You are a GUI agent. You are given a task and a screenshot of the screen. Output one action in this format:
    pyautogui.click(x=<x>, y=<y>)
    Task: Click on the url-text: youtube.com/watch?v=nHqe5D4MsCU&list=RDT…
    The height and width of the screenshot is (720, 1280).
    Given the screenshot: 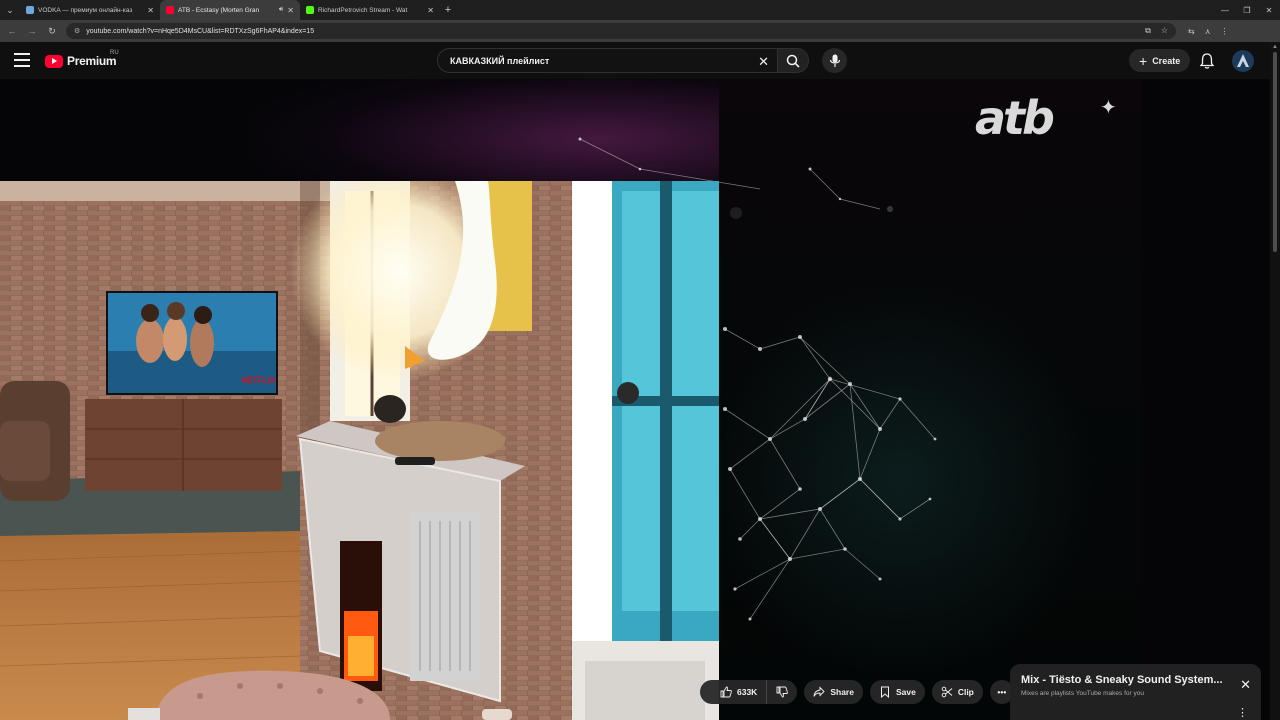 What is the action you would take?
    pyautogui.click(x=200, y=31)
    